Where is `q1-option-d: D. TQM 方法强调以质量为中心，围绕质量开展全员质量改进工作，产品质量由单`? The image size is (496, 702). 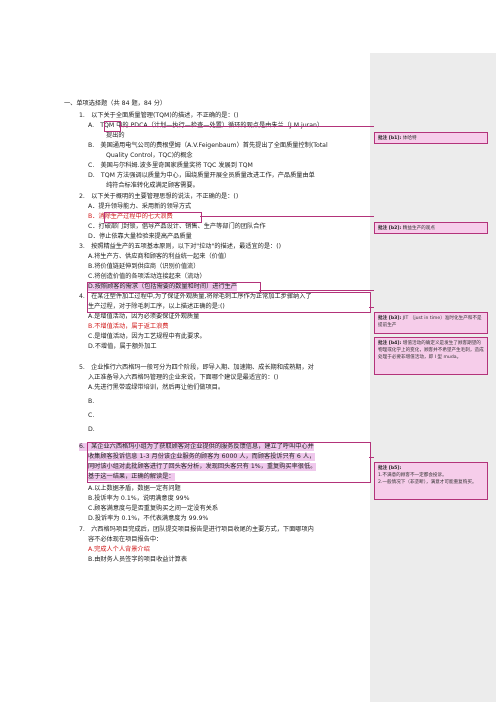 q1-option-d: D. TQM 方法强调以质量为中心，围绕质量开展全员质量改进工作，产品质量由单 is located at coordinates (201, 175).